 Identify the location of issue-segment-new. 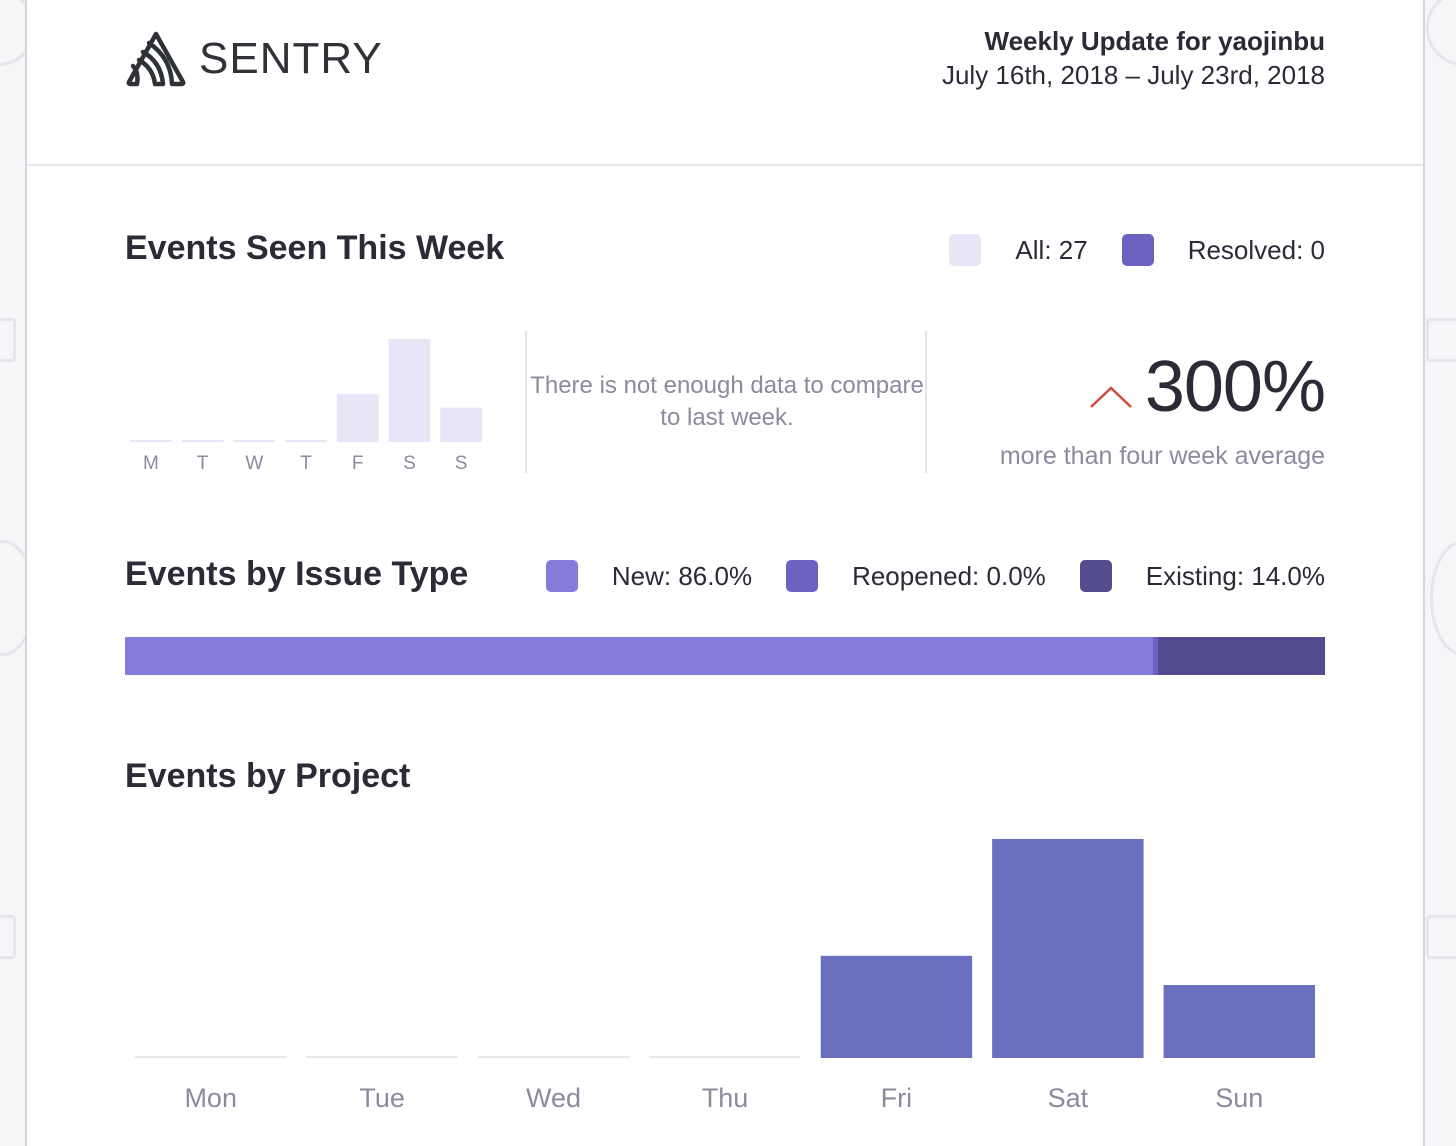
(639, 656).